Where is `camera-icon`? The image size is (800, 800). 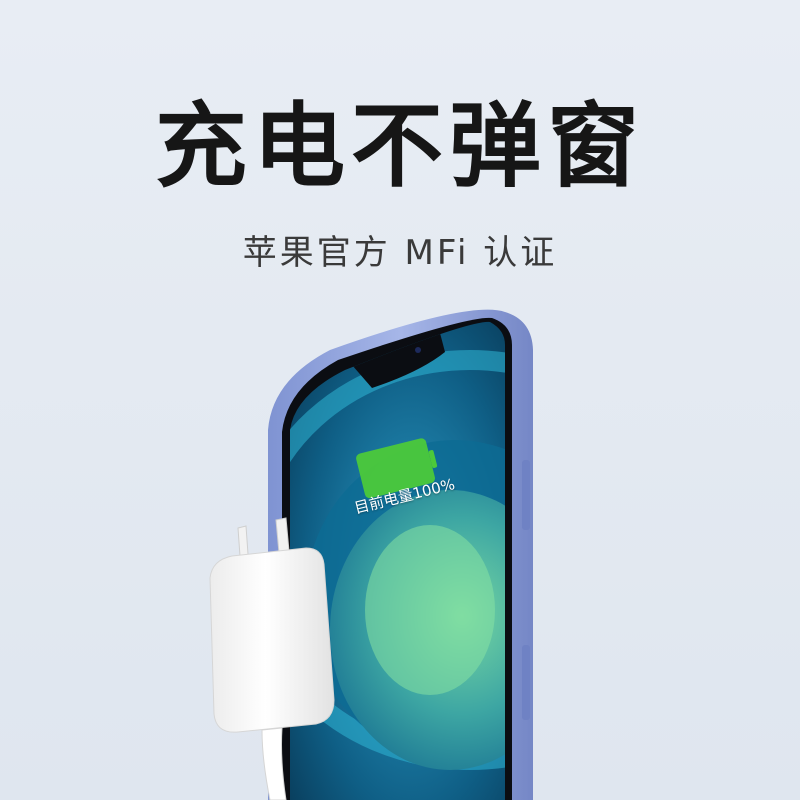
camera-icon is located at coordinates (418, 350).